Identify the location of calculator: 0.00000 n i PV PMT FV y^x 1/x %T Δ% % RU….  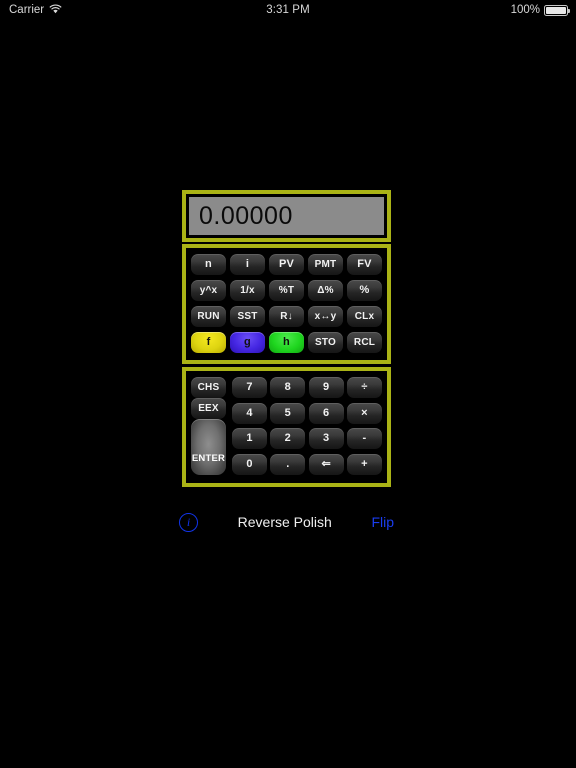
(286, 338).